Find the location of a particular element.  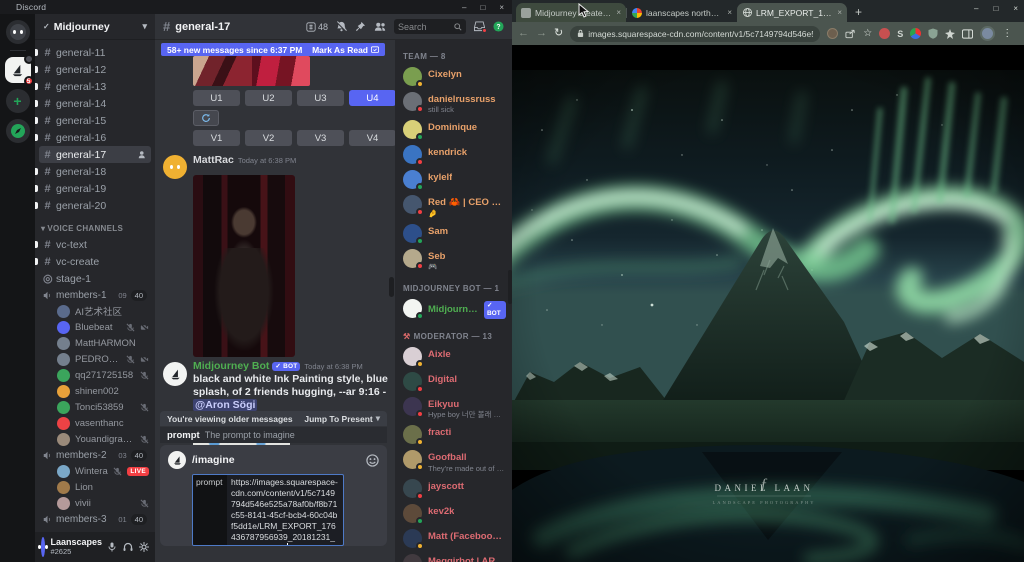

share-icon is located at coordinates (850, 34).